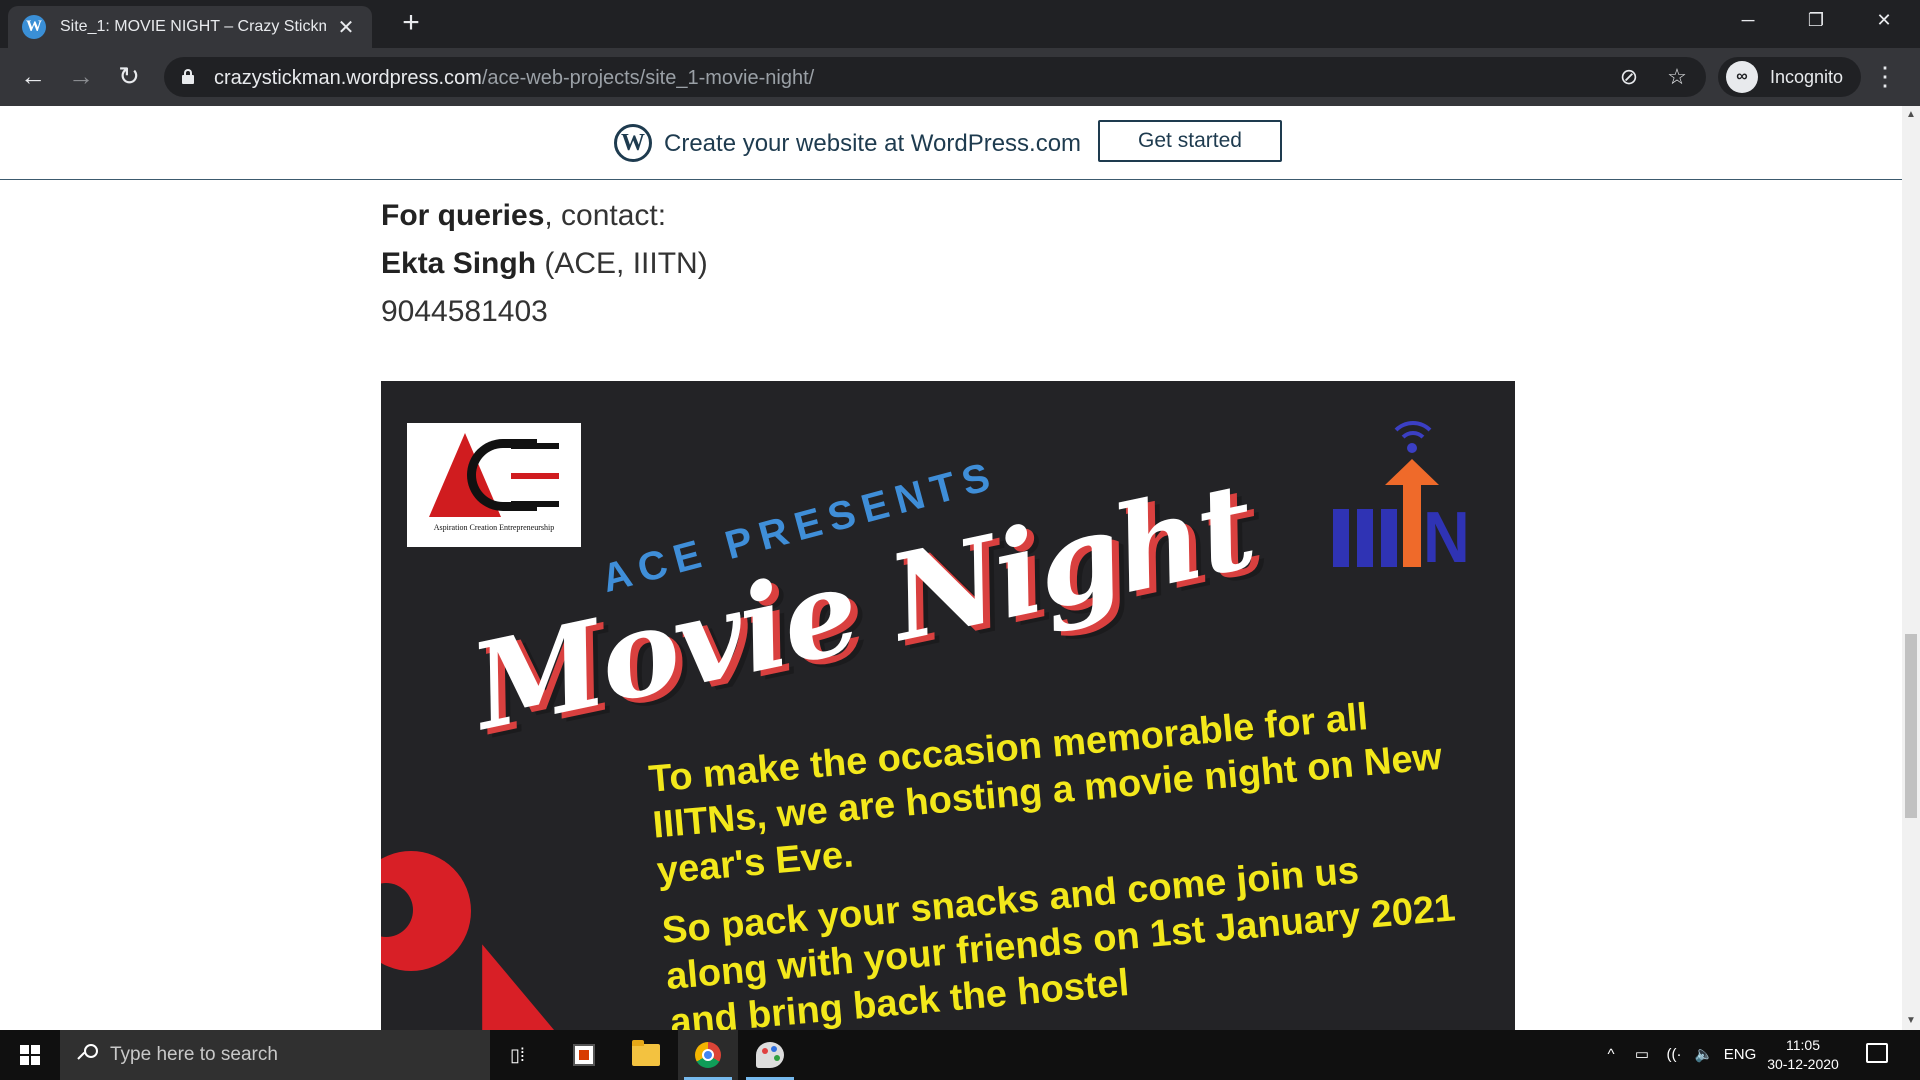 This screenshot has width=1920, height=1080. Describe the element at coordinates (872, 144) in the screenshot. I see `wordpress-banner-text: Create your website at WordPress.com` at that location.